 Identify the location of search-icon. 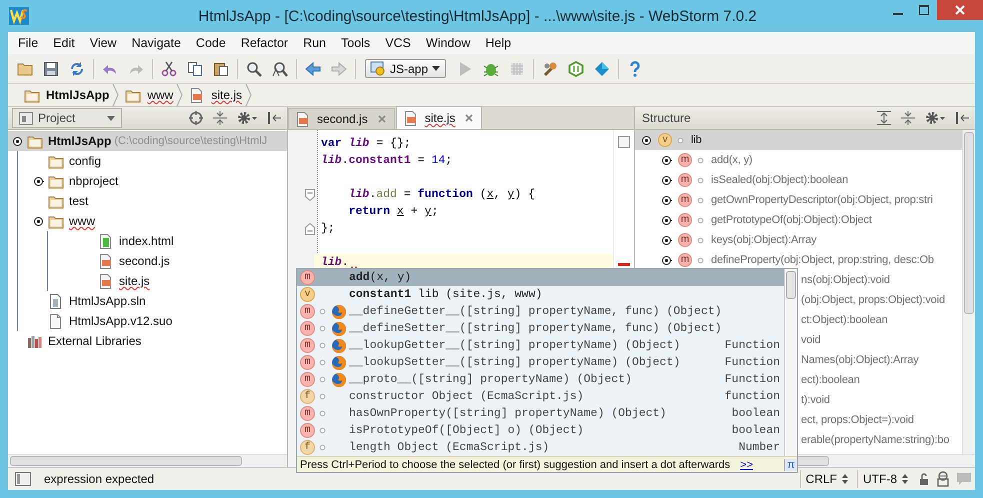
(254, 68).